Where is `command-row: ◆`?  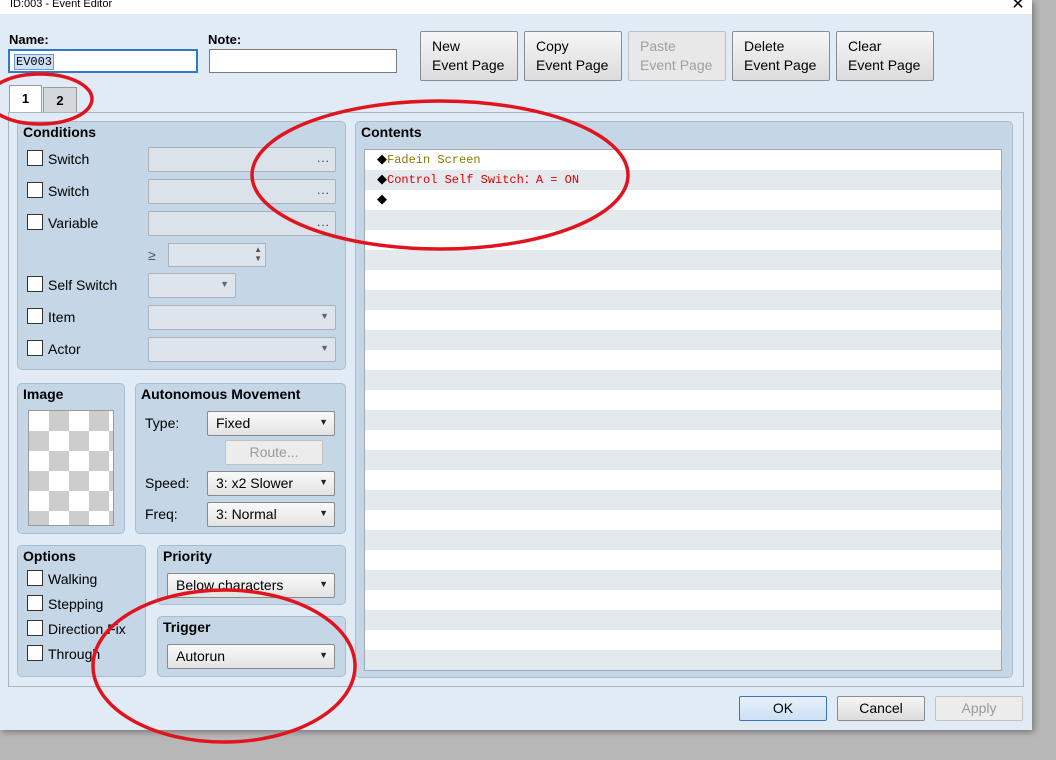 command-row: ◆ is located at coordinates (382, 200).